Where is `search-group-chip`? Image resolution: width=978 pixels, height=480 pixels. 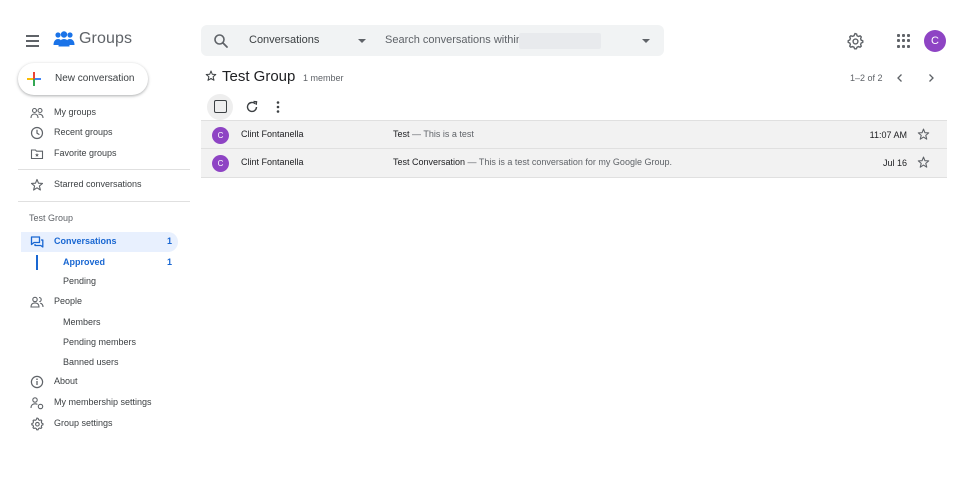 search-group-chip is located at coordinates (560, 41).